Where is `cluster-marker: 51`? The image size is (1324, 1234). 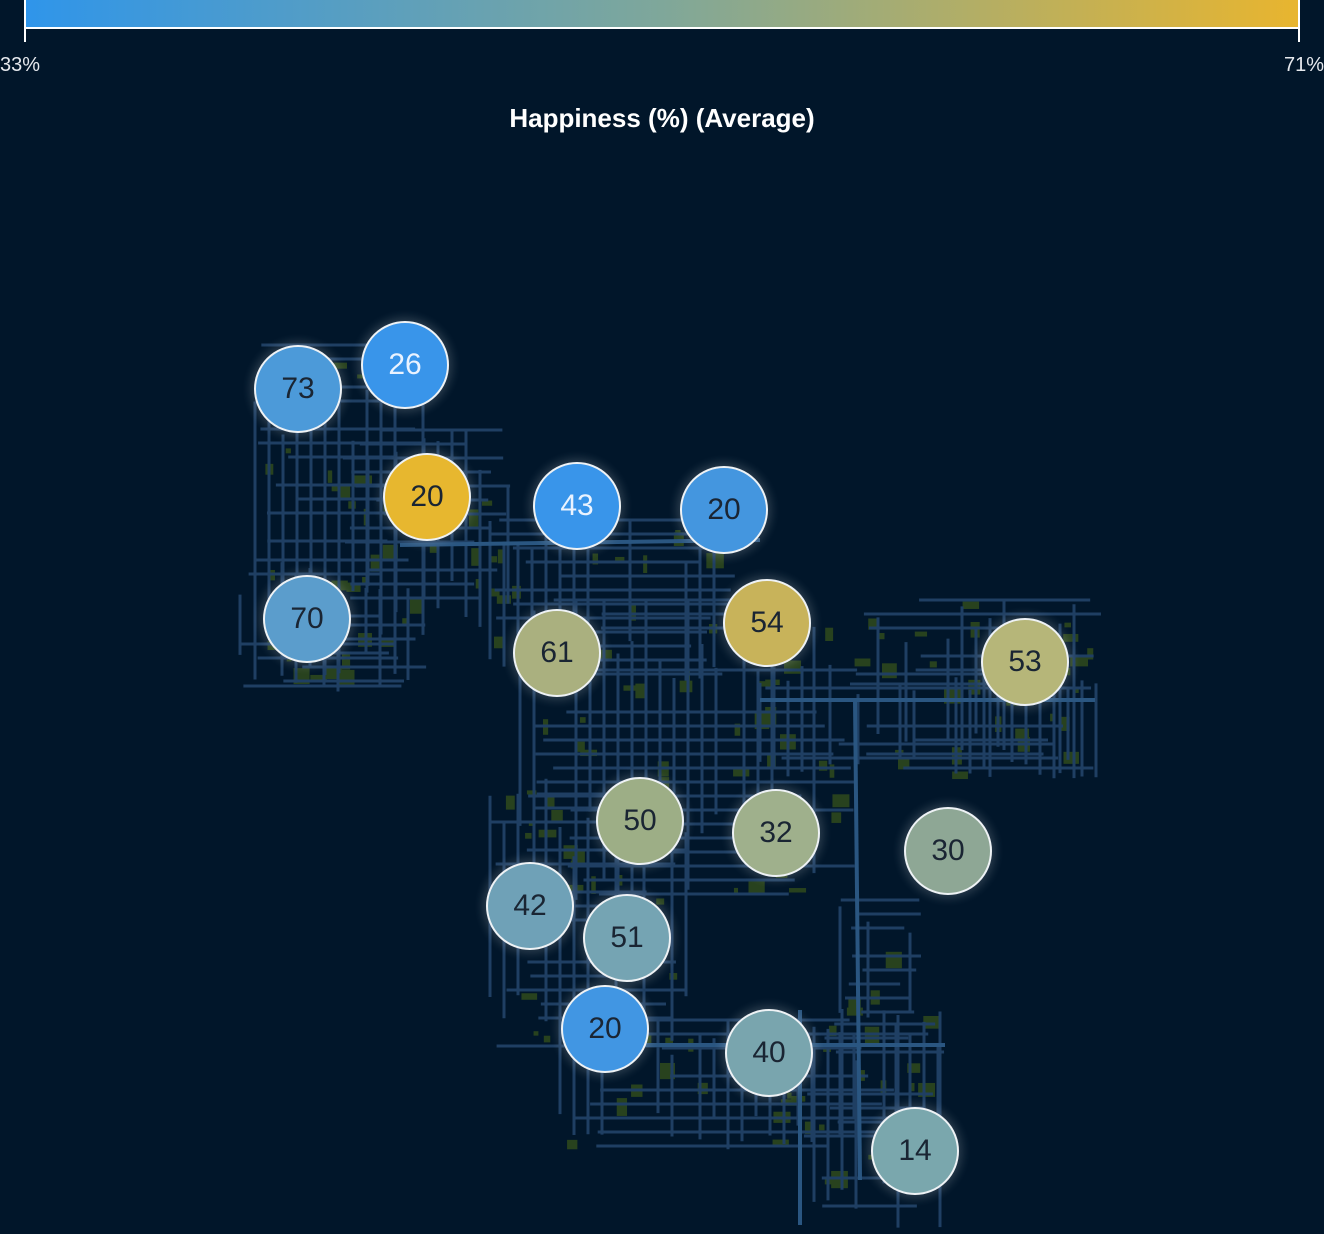 cluster-marker: 51 is located at coordinates (627, 938).